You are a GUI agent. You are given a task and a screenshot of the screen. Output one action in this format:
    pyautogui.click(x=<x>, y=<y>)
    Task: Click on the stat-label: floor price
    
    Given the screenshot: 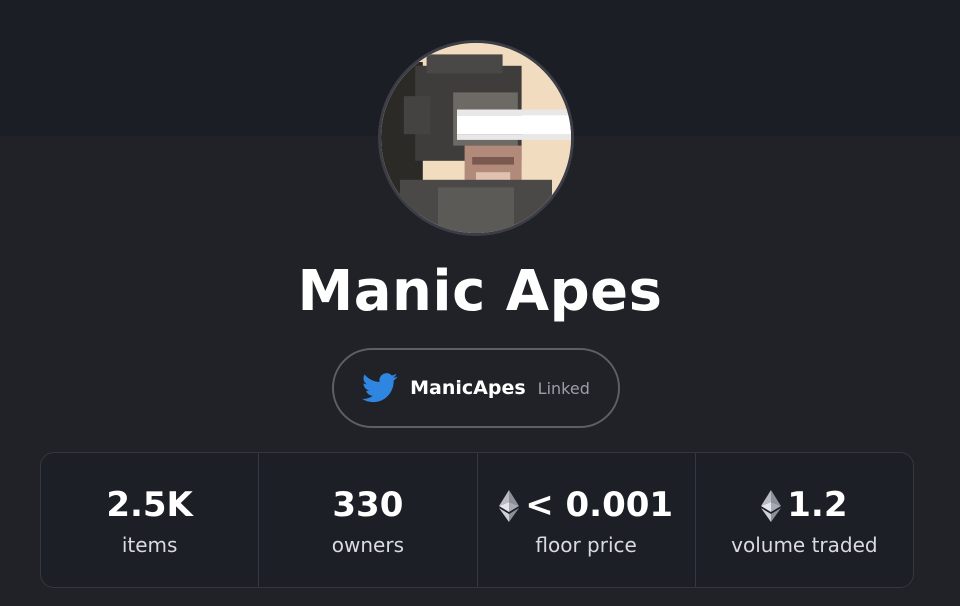 What is the action you would take?
    pyautogui.click(x=586, y=545)
    